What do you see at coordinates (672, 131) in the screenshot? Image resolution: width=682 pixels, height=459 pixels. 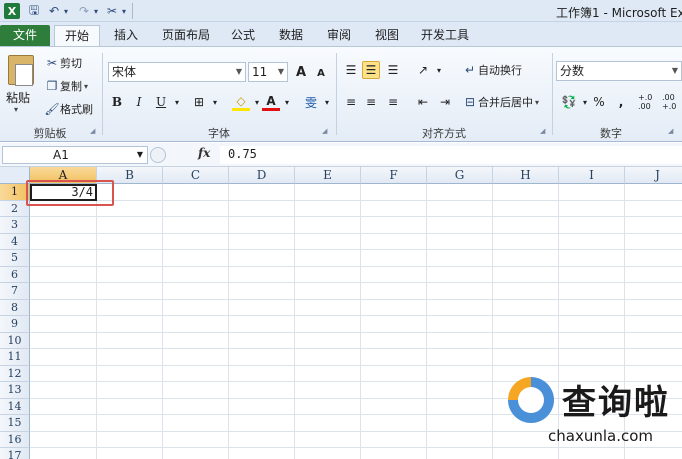 I see `number-launcher-icon: ◢` at bounding box center [672, 131].